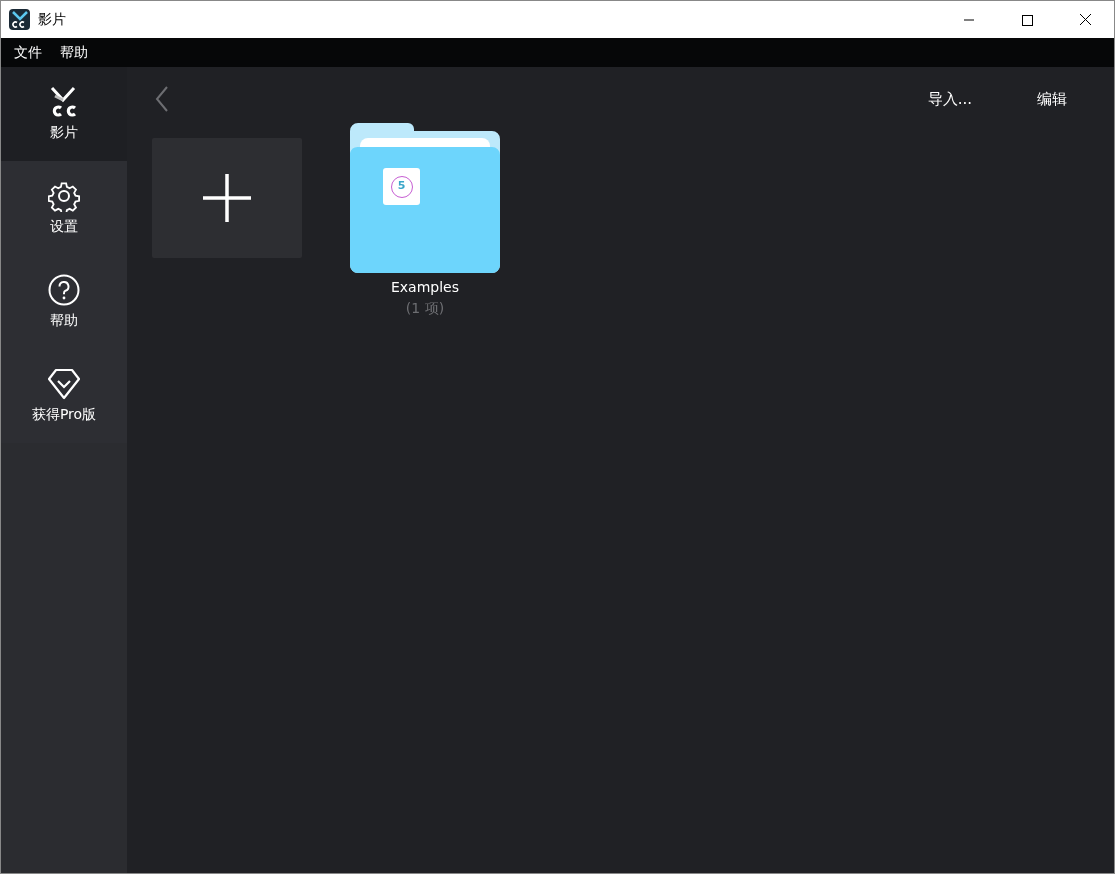 The image size is (1115, 874). I want to click on close-icon, so click(1085, 19).